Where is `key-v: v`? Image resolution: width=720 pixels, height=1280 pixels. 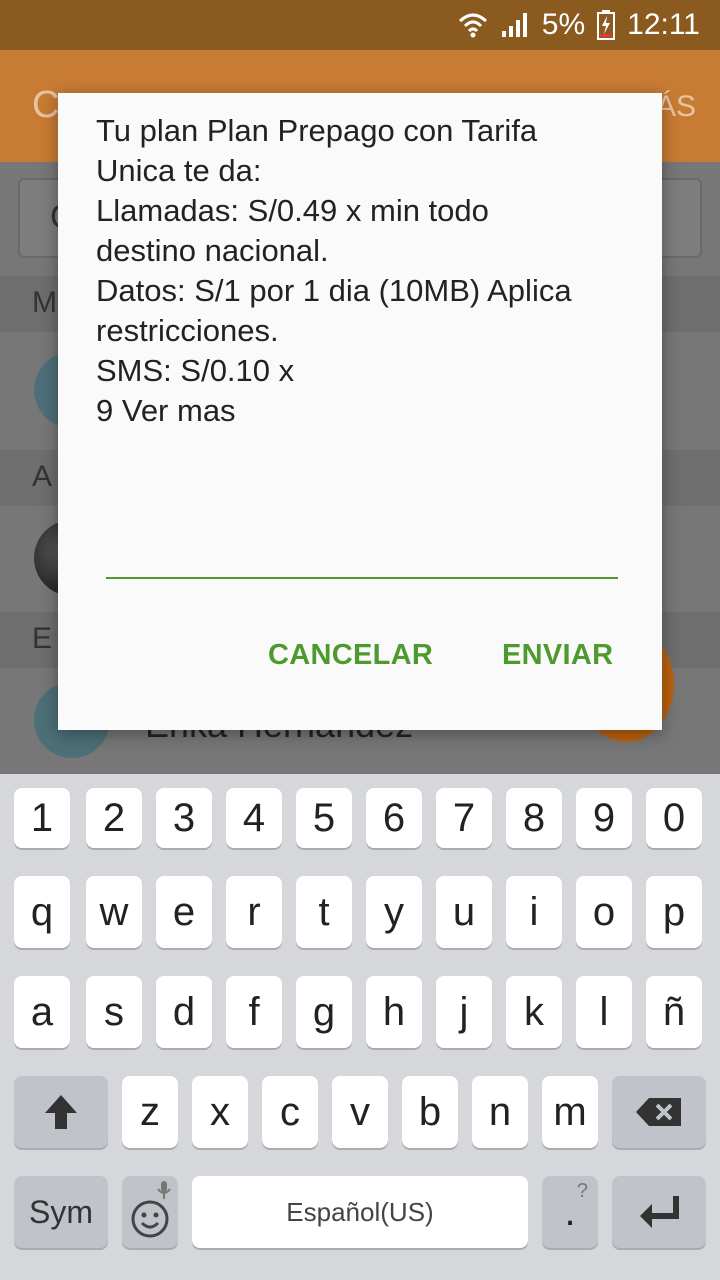 key-v: v is located at coordinates (360, 1112).